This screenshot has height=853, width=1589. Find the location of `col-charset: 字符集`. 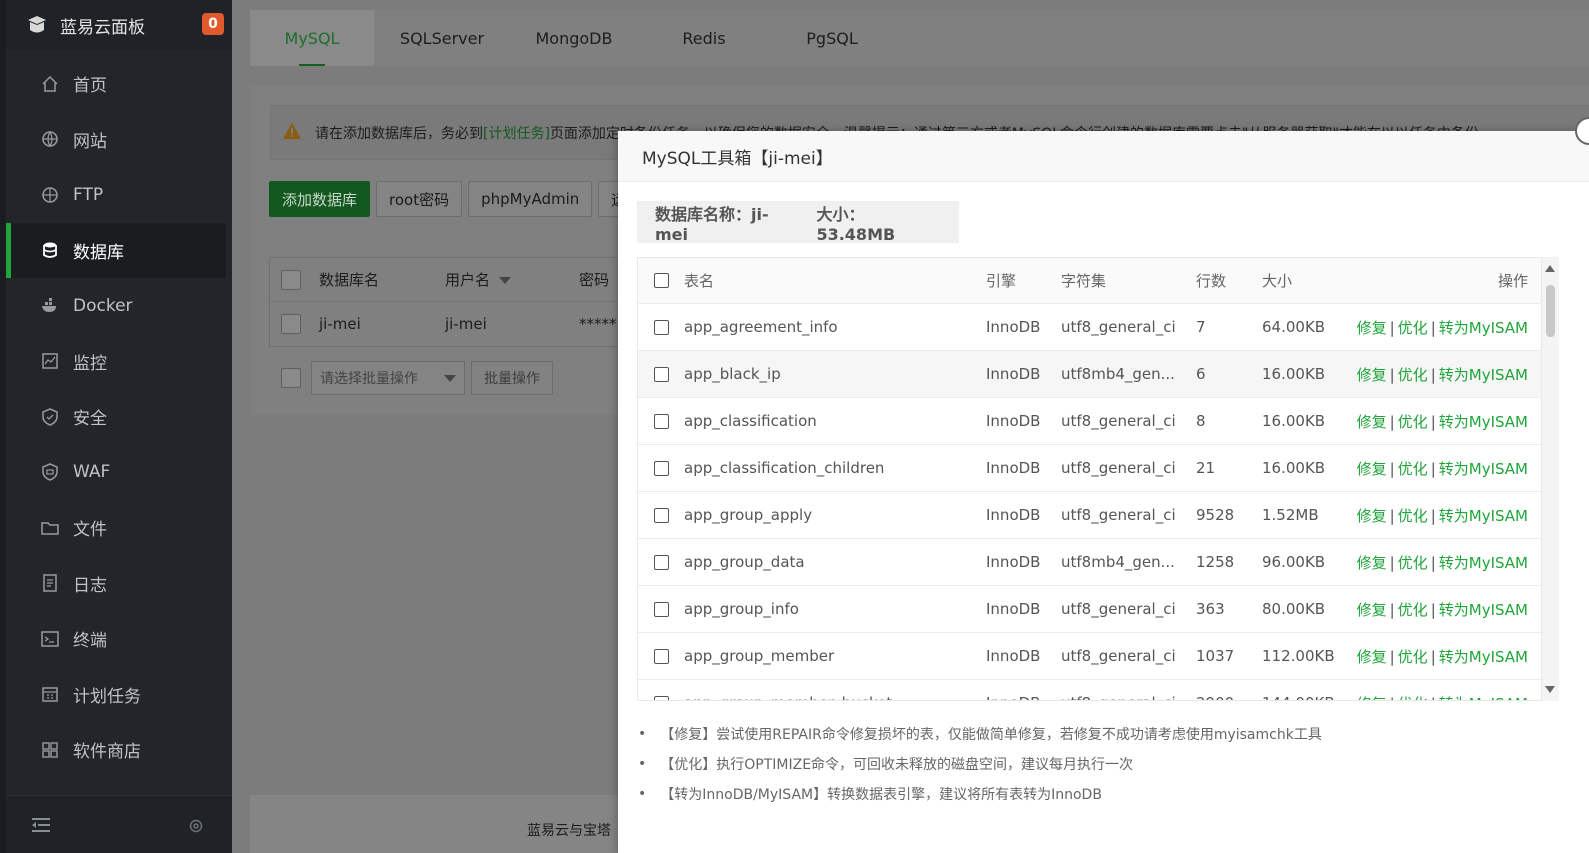

col-charset: 字符集 is located at coordinates (1084, 281).